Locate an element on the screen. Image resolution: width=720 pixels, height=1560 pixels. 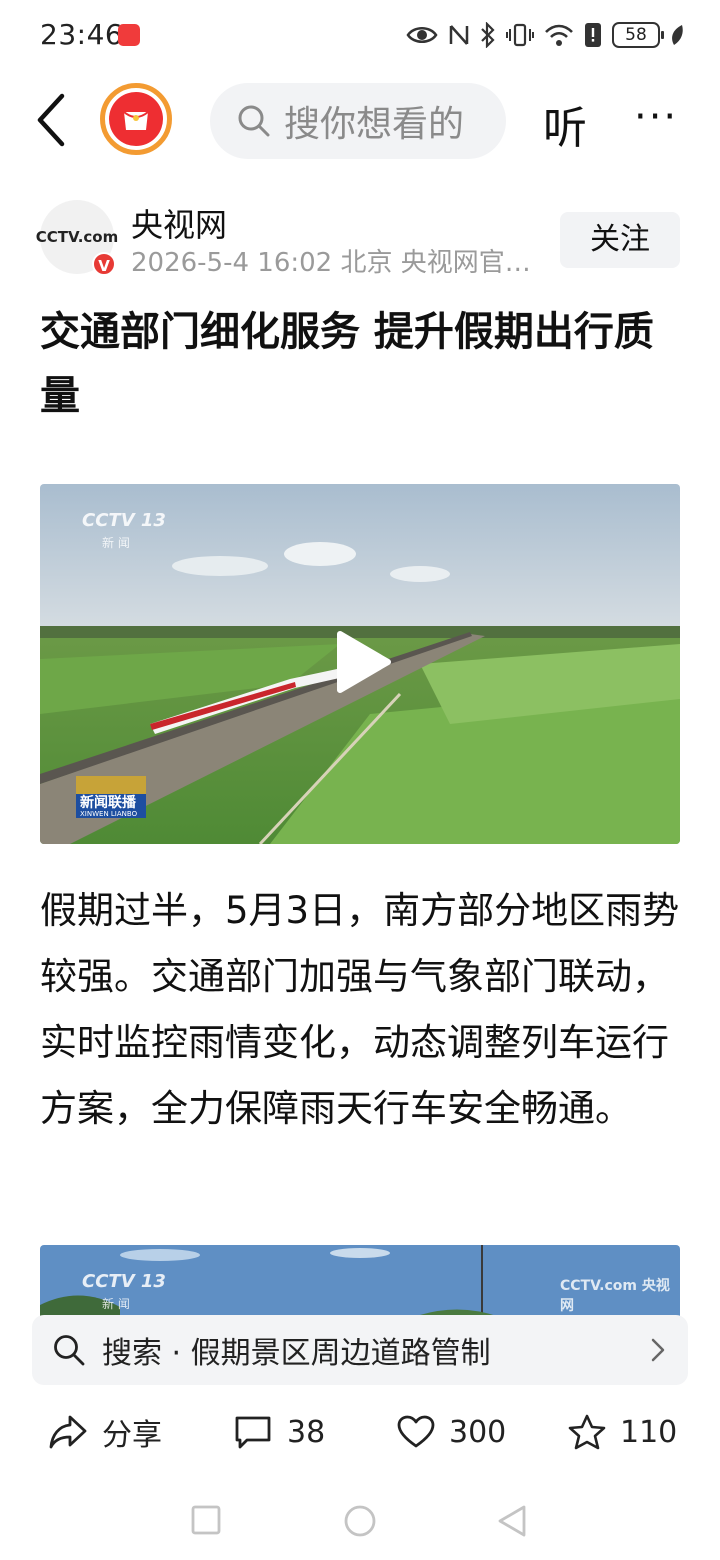
bluetooth-icon is located at coordinates (488, 35).